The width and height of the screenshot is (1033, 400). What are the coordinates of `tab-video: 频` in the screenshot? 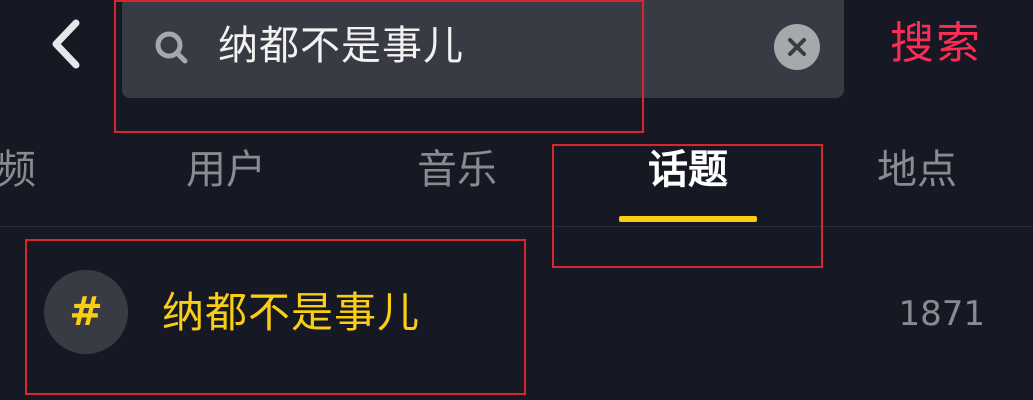 It's located at (18, 170).